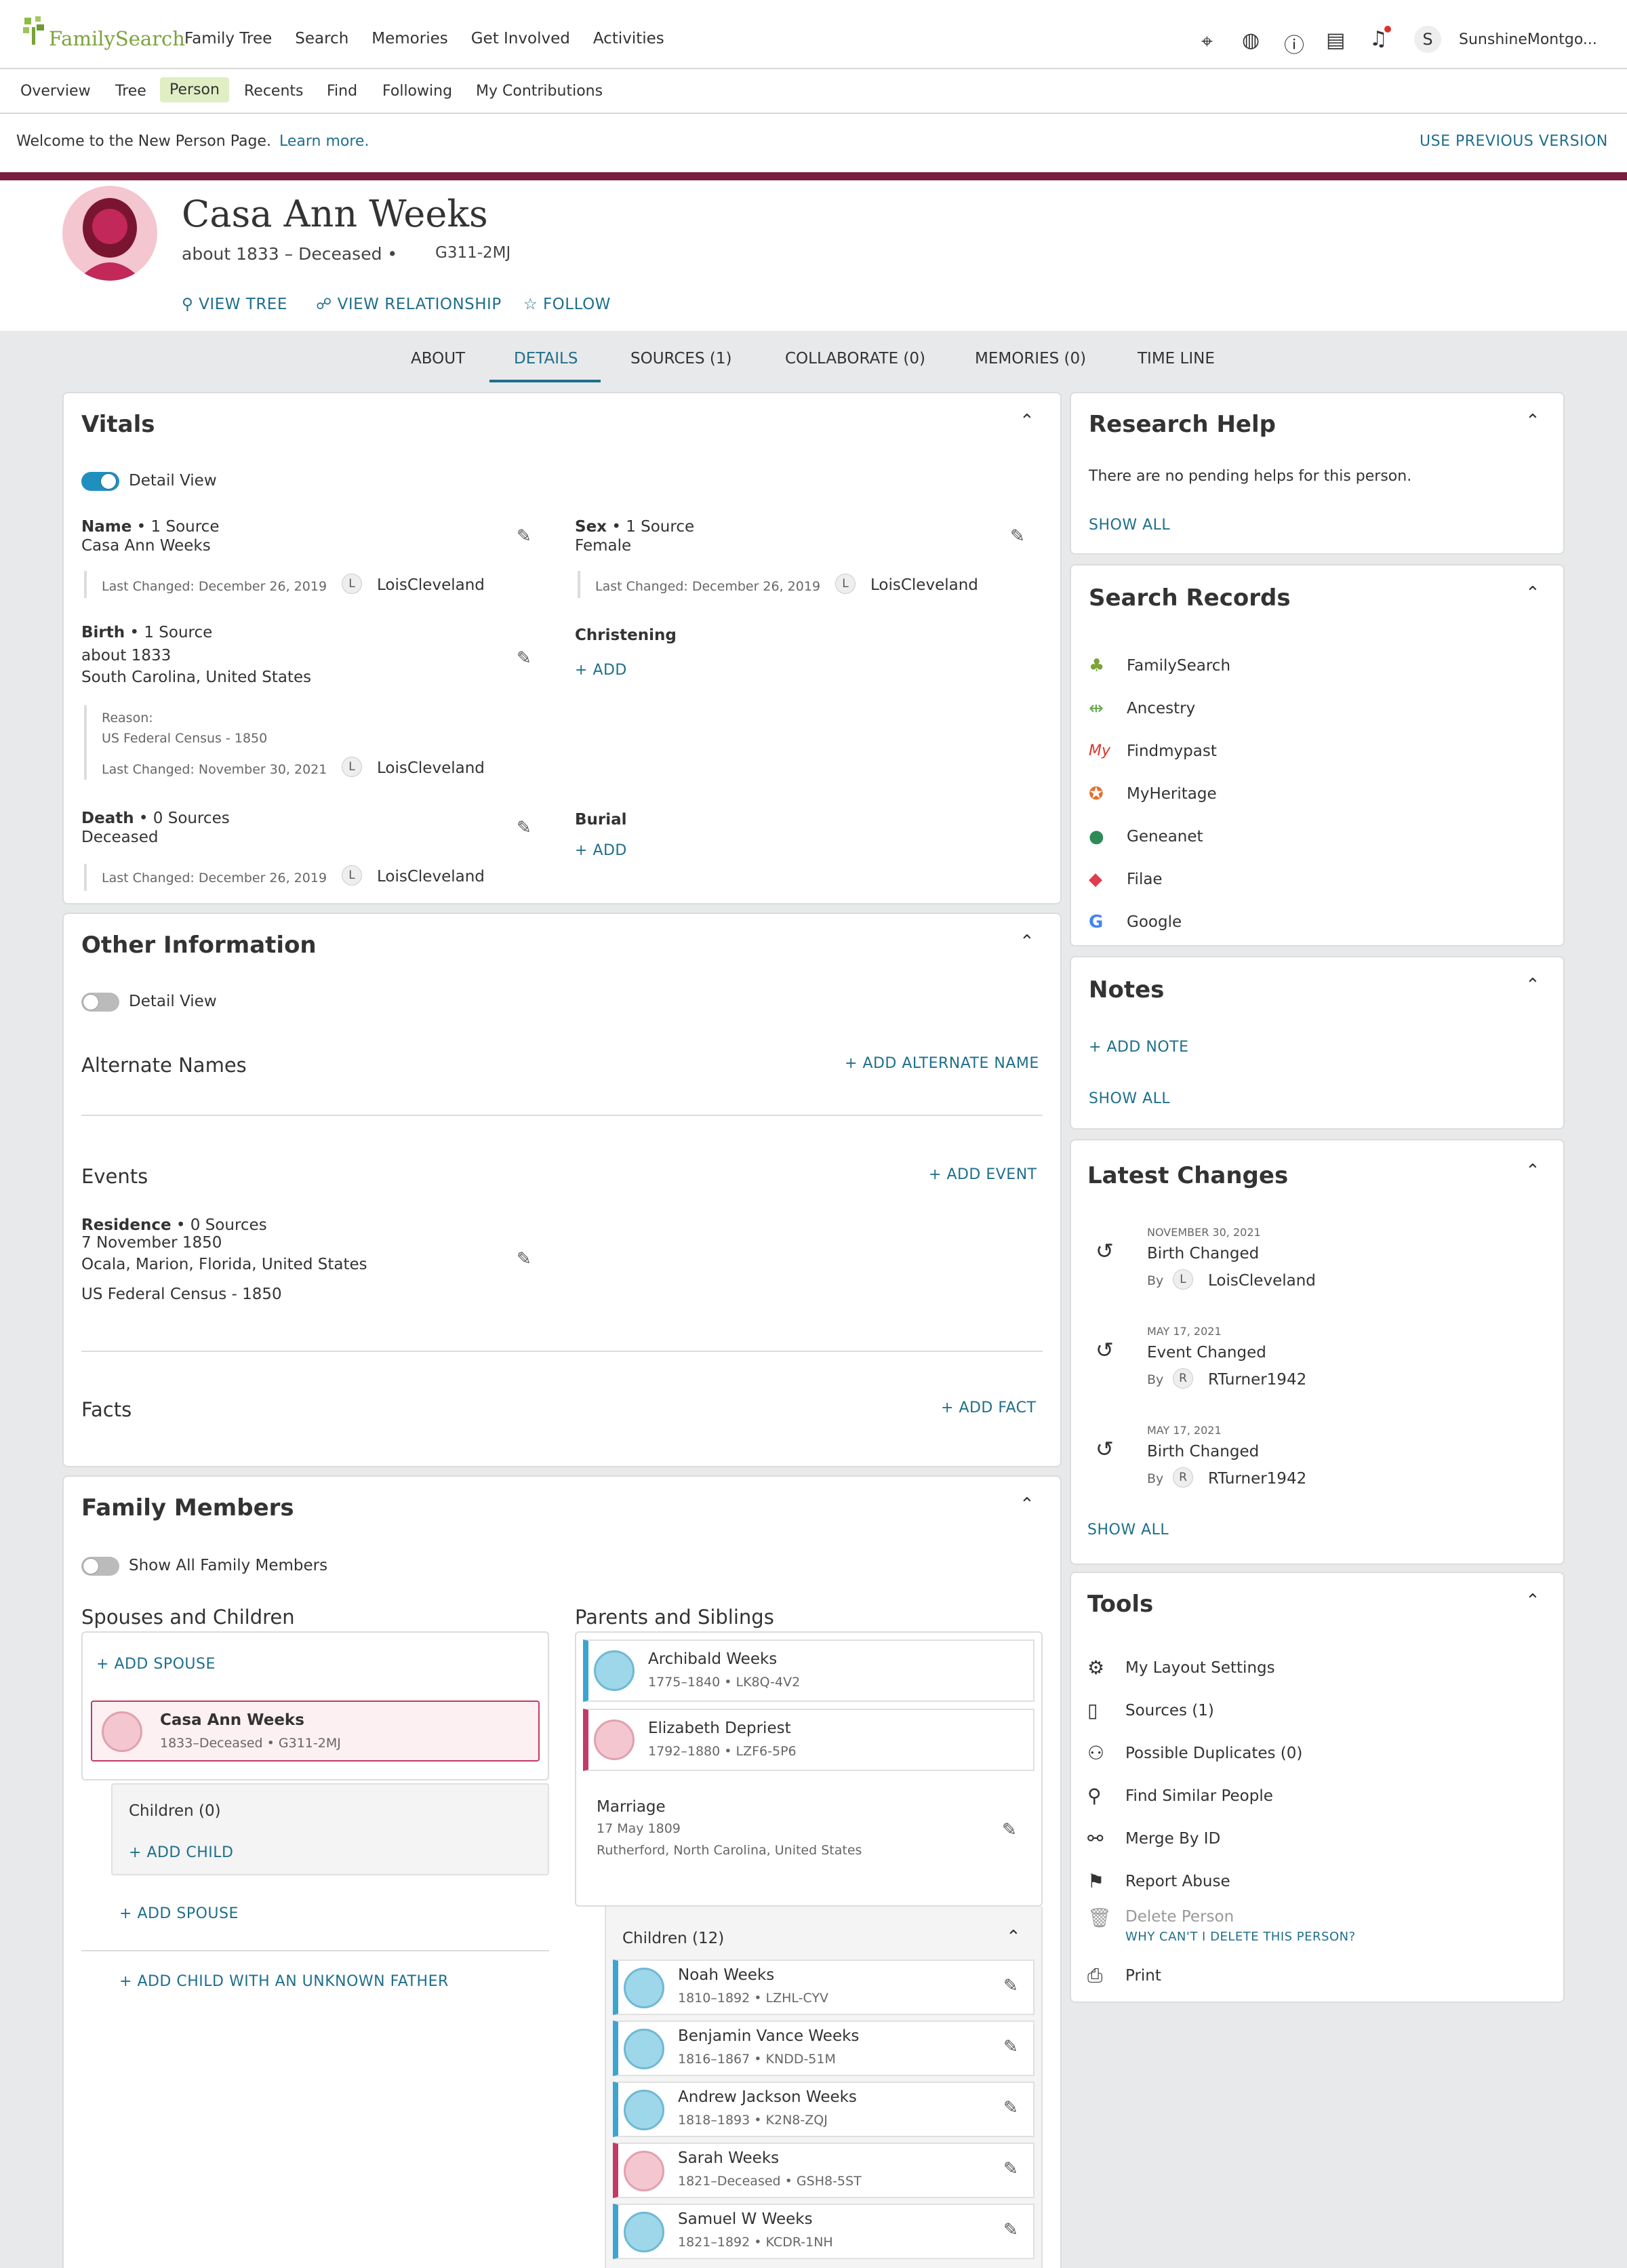  Describe the element at coordinates (1311, 1796) in the screenshot. I see `tool-find-similar-people: ⚲ Find Similar People` at that location.